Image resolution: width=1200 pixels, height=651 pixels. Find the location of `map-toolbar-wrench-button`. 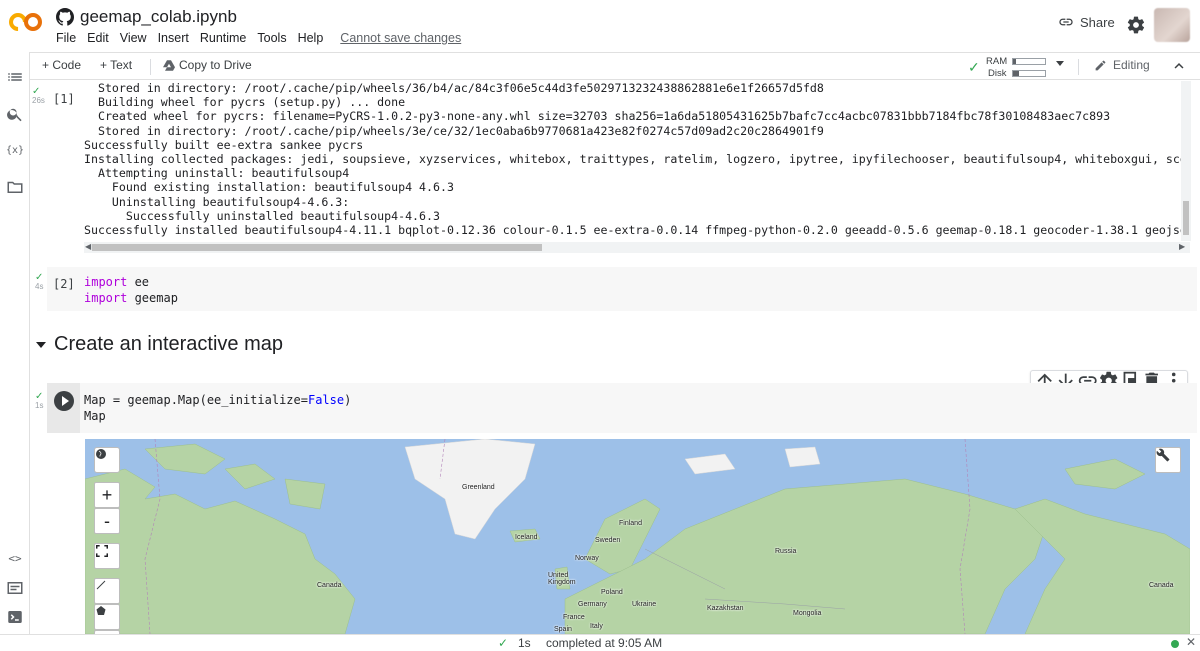

map-toolbar-wrench-button is located at coordinates (1168, 460).